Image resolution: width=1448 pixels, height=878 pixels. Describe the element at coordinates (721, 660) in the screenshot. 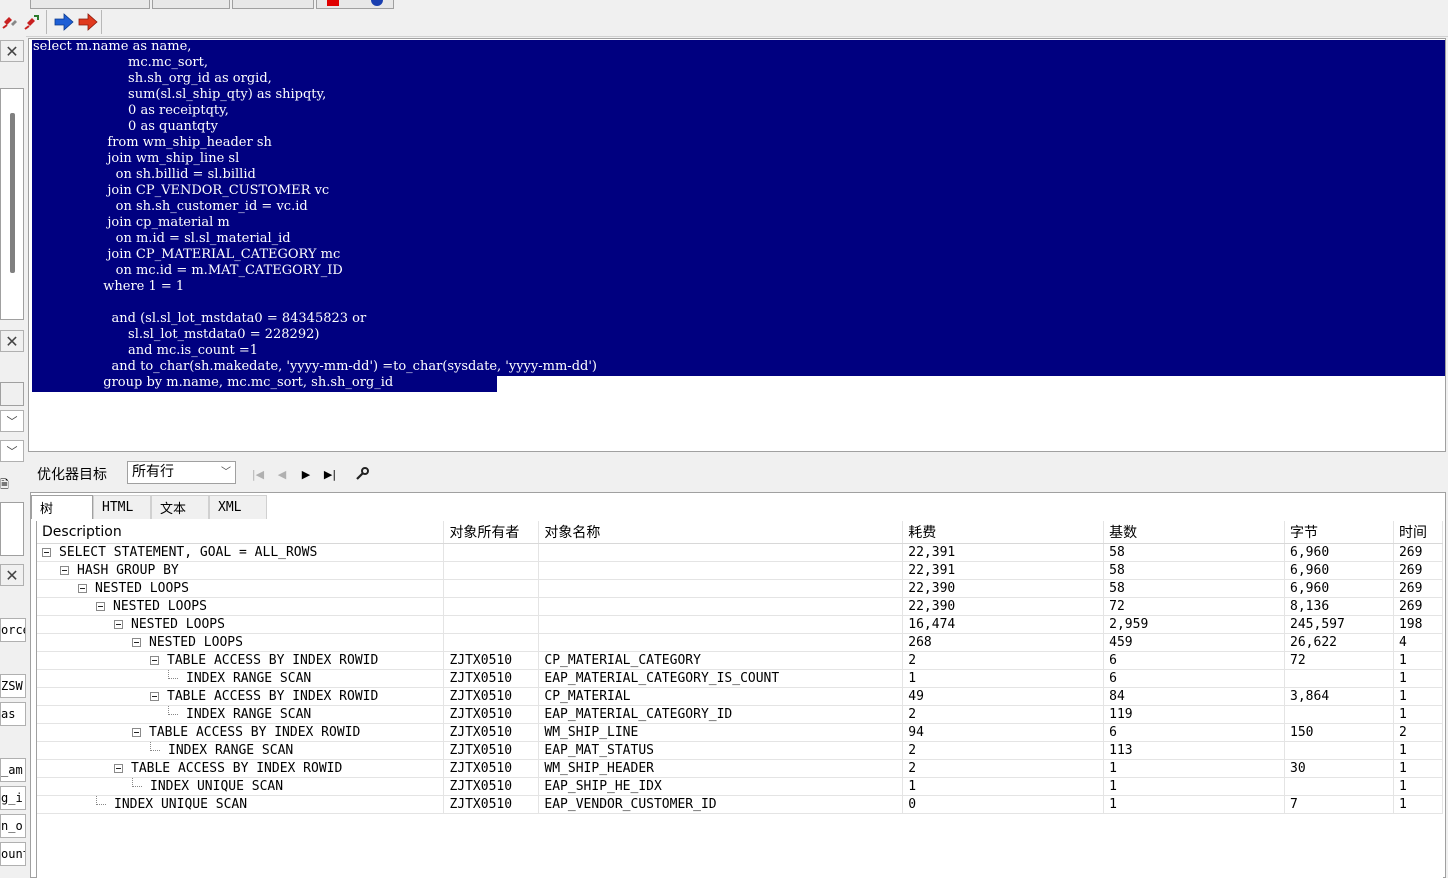

I see `plan-cell-name: CP_MATERIAL_CATEGORY` at that location.